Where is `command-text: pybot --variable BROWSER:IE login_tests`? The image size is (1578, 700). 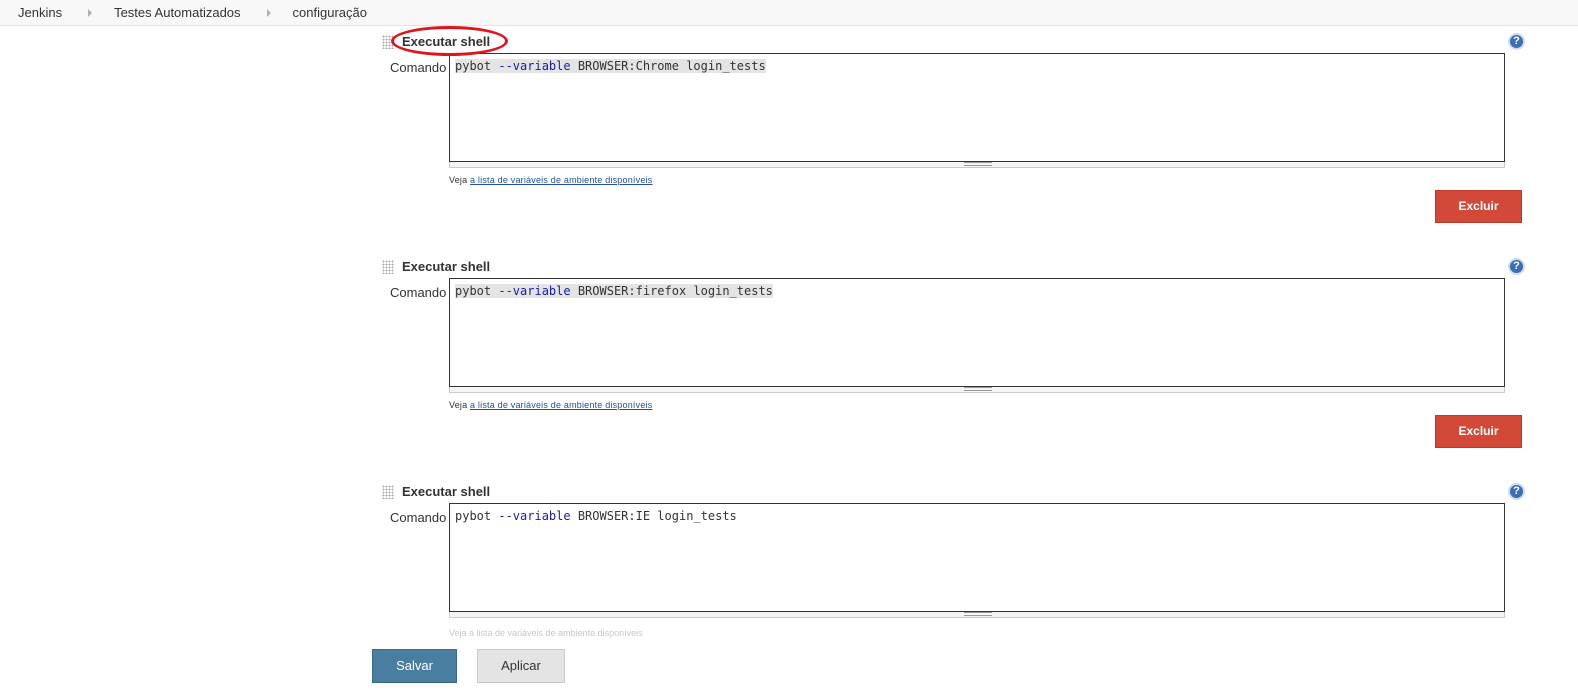 command-text: pybot --variable BROWSER:IE login_tests is located at coordinates (596, 516).